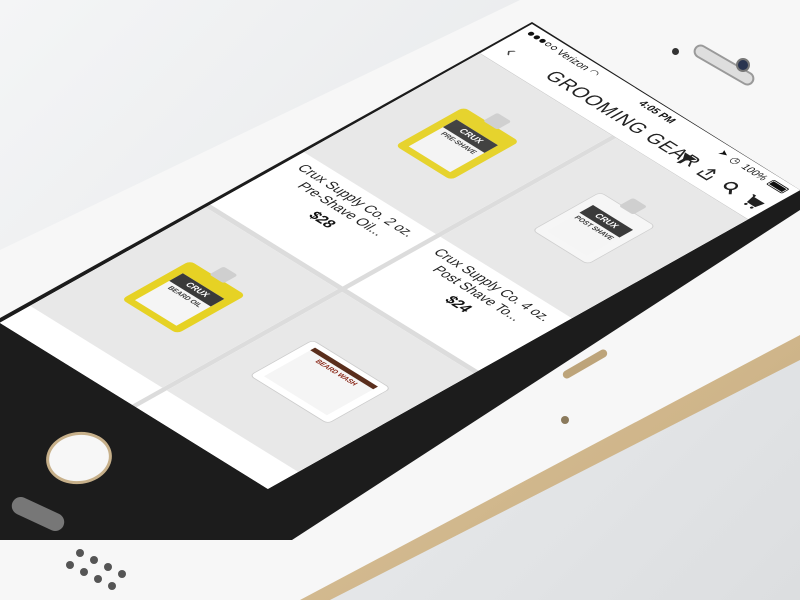 This screenshot has width=800, height=600. I want to click on back-chevron-icon: ‹, so click(511, 51).